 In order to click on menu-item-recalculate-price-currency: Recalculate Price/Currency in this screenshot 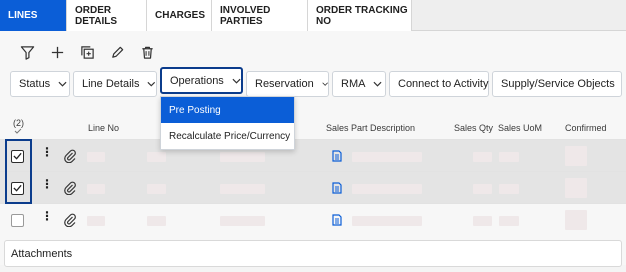, I will do `click(227, 136)`.